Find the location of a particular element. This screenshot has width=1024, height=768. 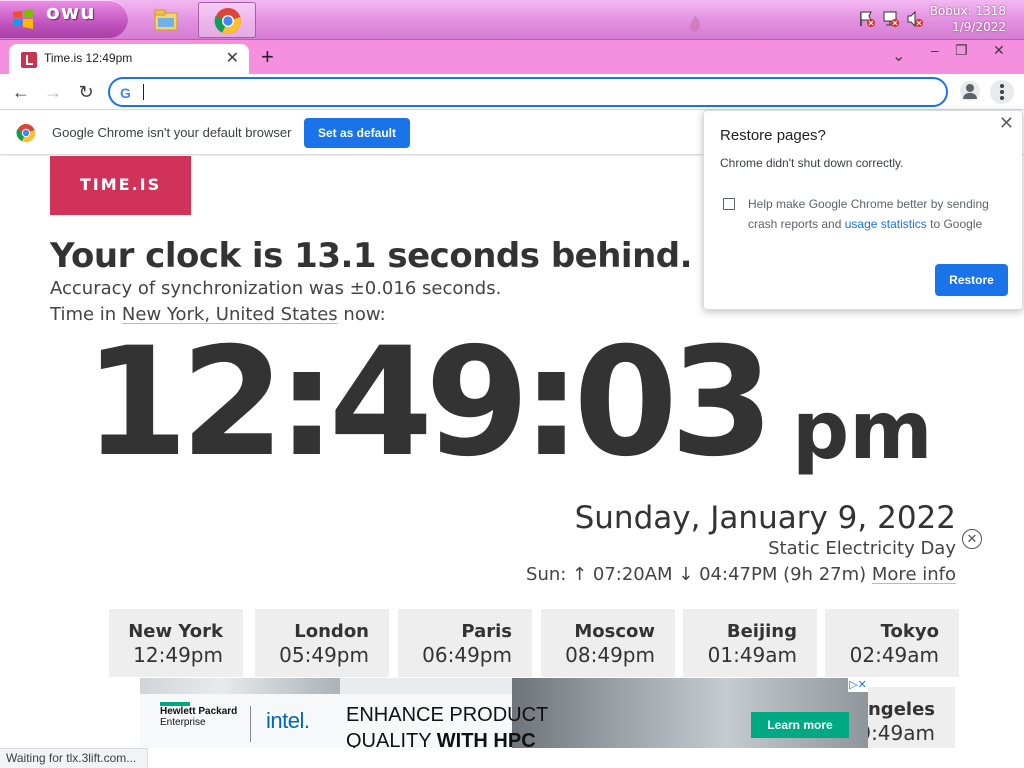

city-clock-moscow: Moscow 08:49pm is located at coordinates (608, 643).